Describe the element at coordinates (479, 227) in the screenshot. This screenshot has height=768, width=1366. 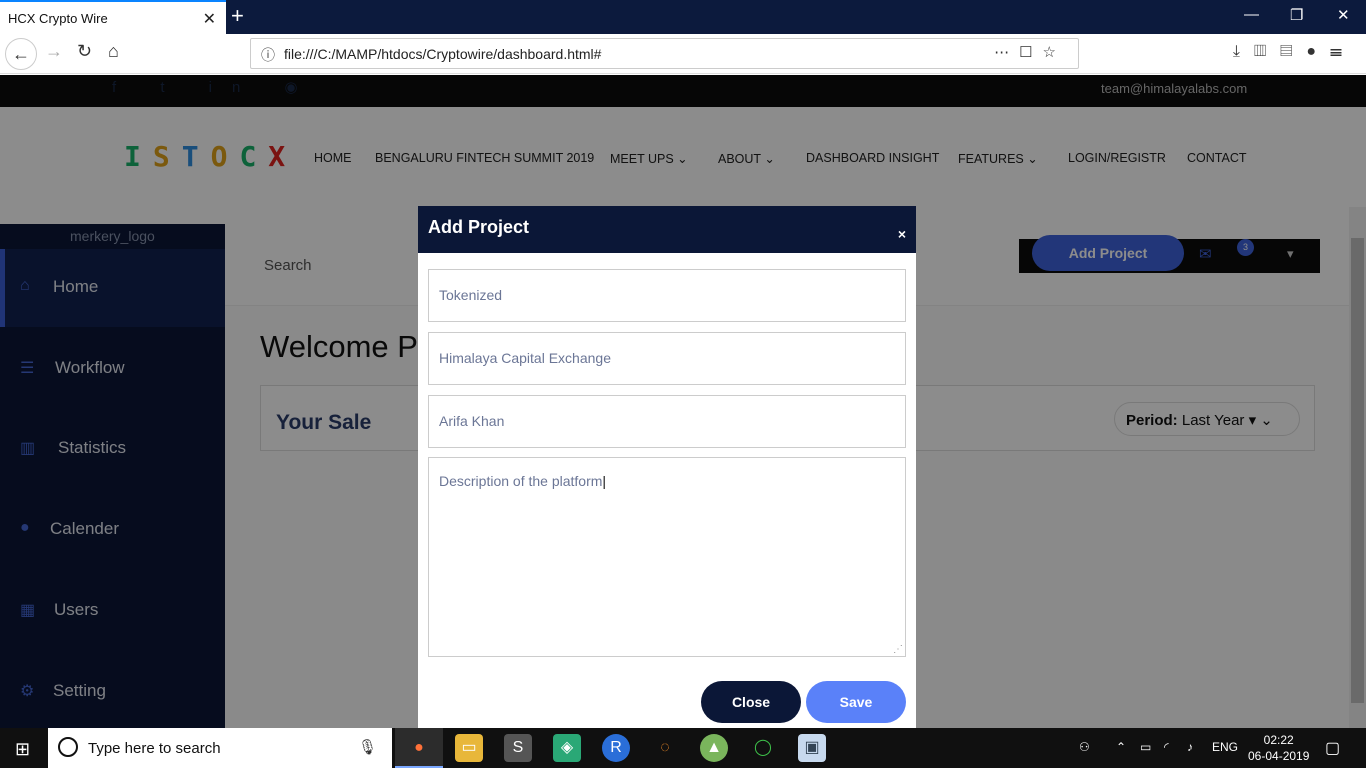
I see `modal-title: Add Project` at that location.